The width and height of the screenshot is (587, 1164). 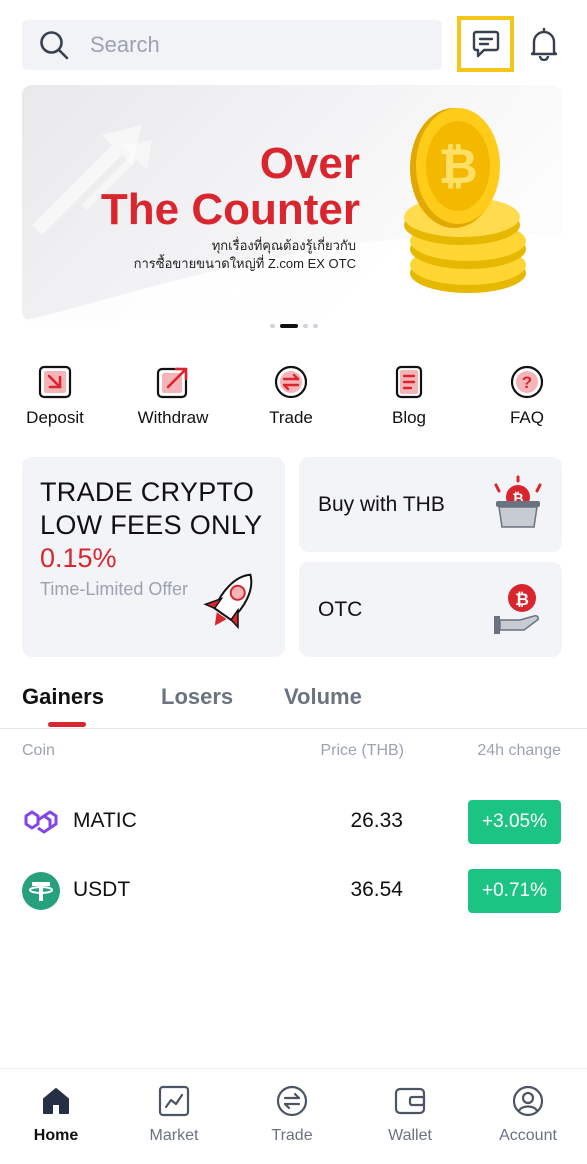 I want to click on table-row: USDT 36.54 +0.71%, so click(x=293, y=891).